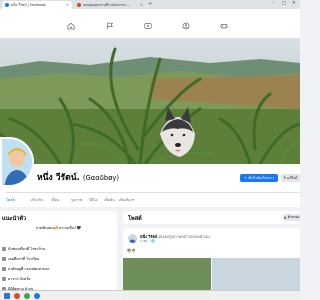 Image resolution: width=320 pixels, height=300 pixels. I want to click on browser-tab-second: ขอบคุณทุกท่านที่ร่วมกิจกรรม ... ✕, so click(110, 5).